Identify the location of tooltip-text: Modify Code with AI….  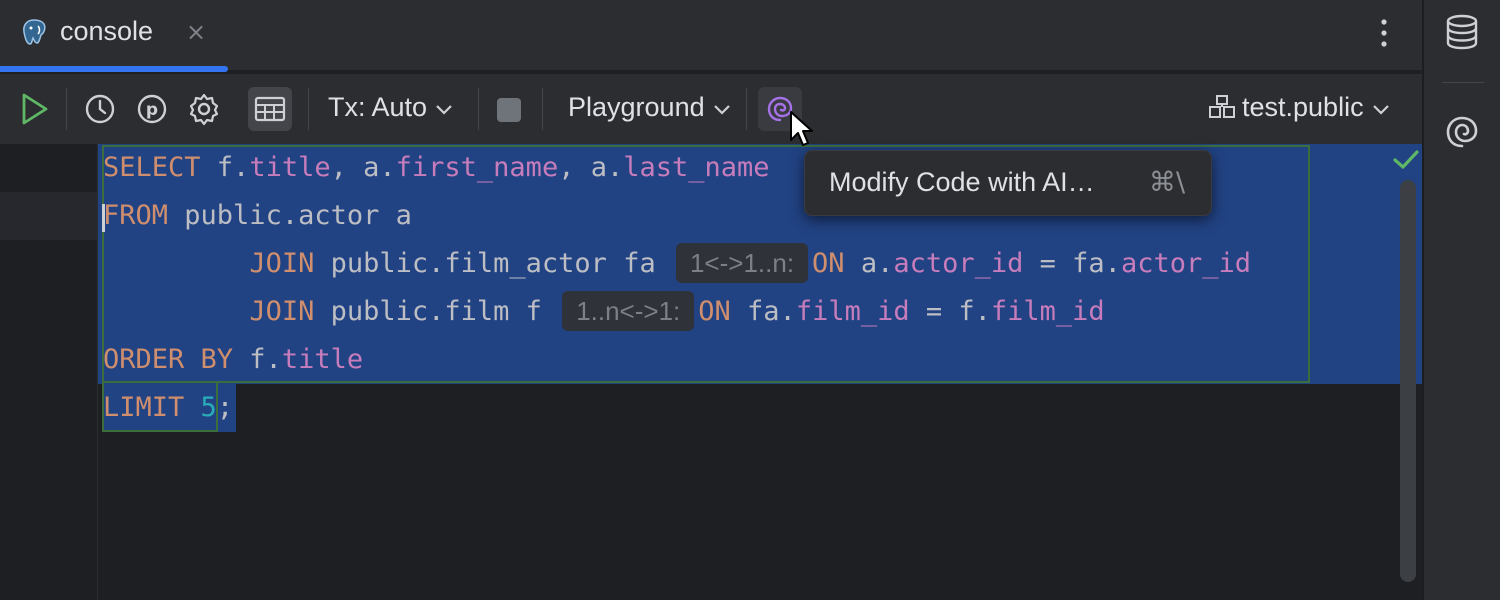
(962, 182).